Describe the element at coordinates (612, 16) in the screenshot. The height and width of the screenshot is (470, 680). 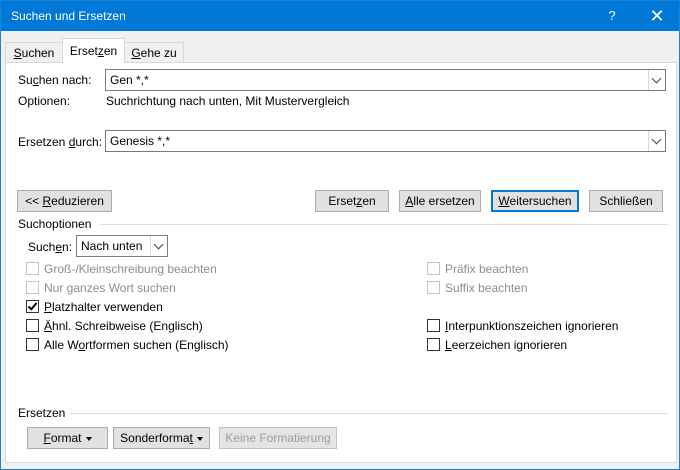
I see `help-button: ?` at that location.